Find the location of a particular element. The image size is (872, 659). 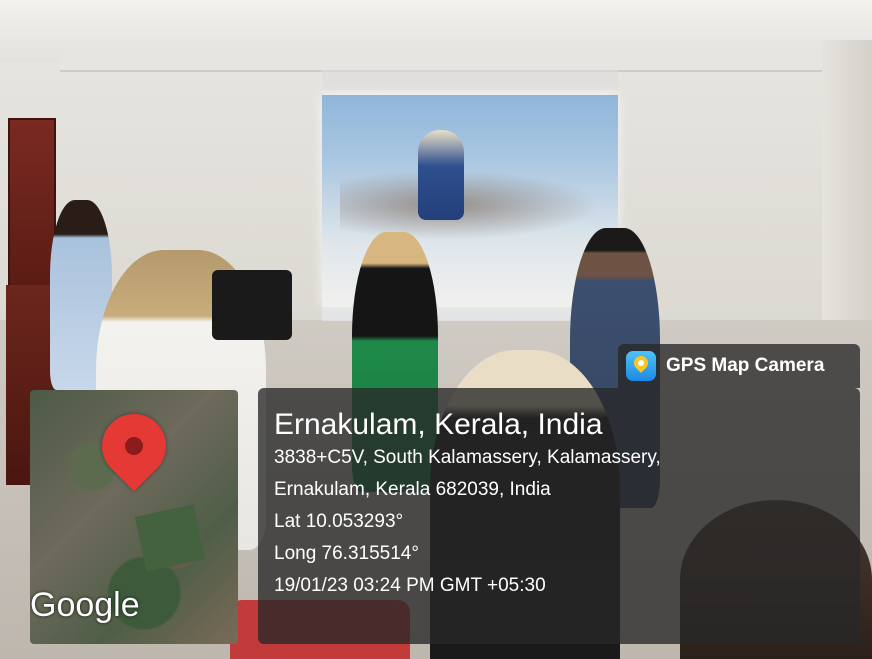

location-pin-dot is located at coordinates (134, 446).